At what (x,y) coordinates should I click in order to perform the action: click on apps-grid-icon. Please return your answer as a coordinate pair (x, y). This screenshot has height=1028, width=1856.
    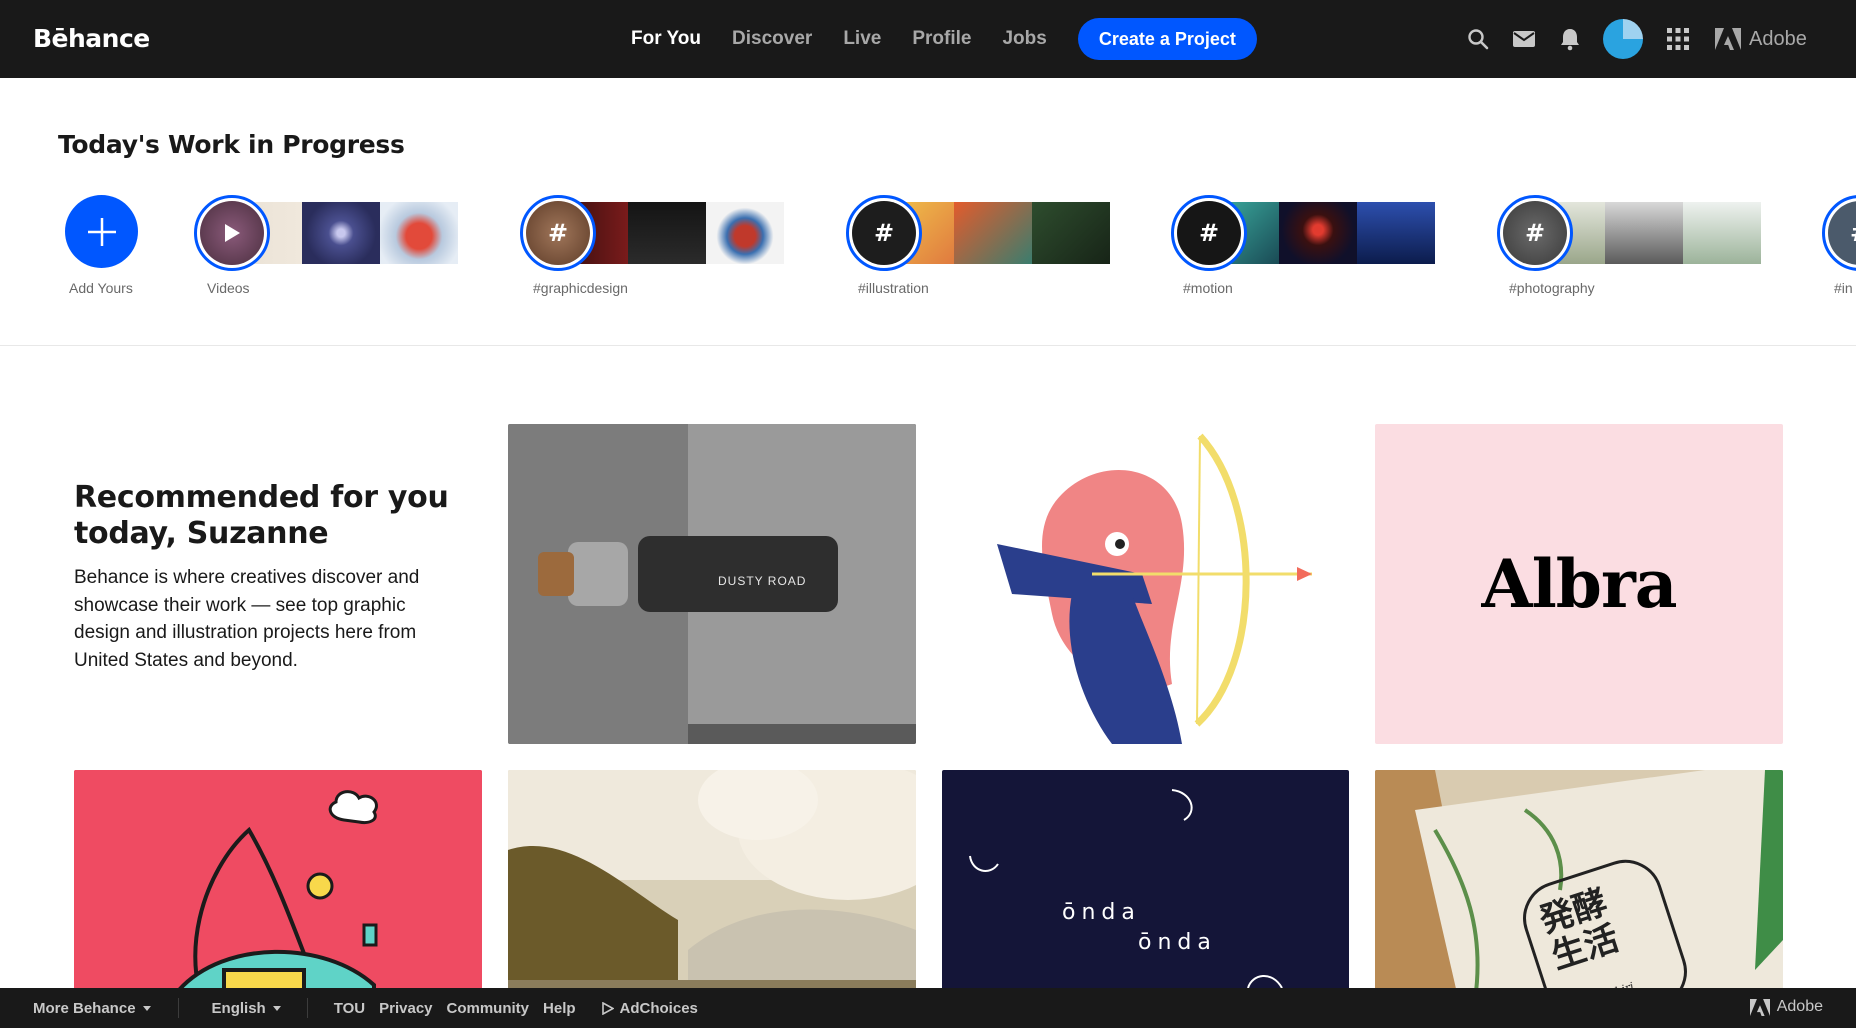
    Looking at the image, I should click on (1678, 39).